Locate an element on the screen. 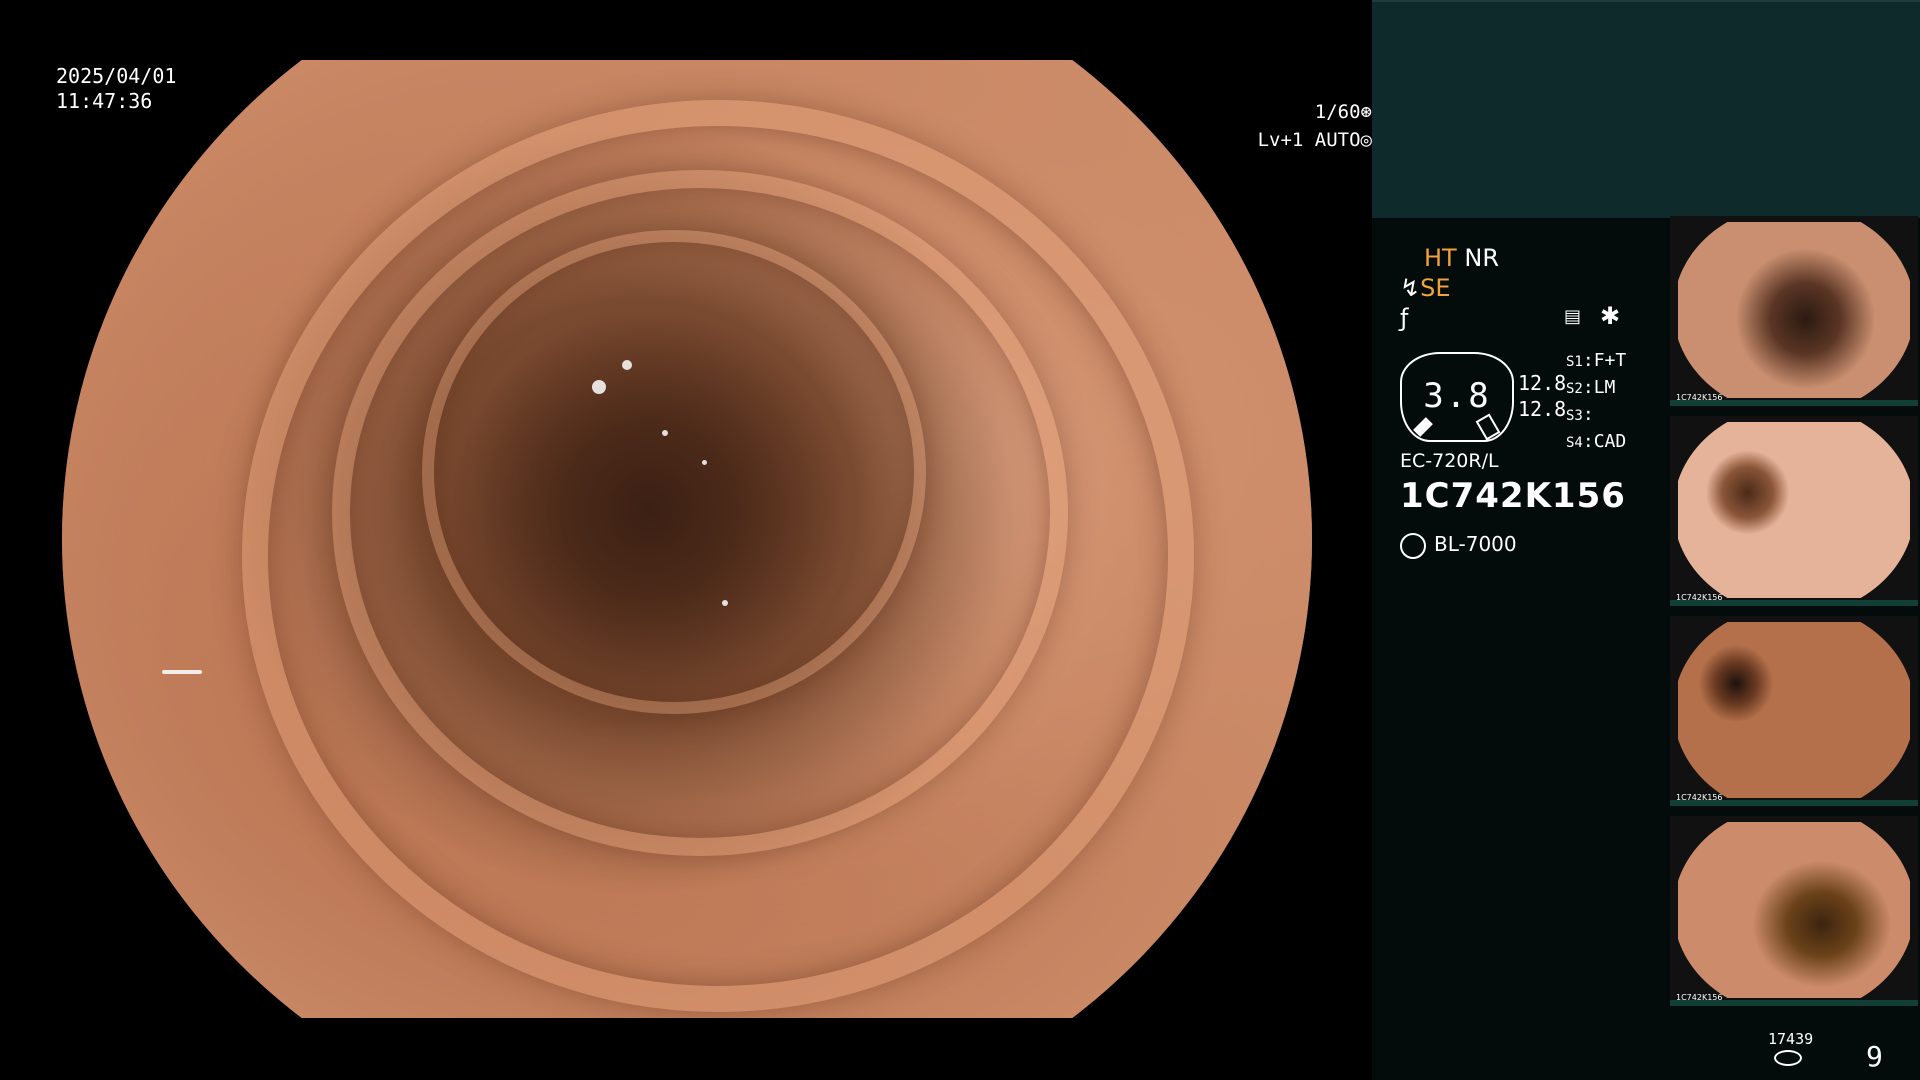  gauge-marker-icon is located at coordinates (1488, 427).